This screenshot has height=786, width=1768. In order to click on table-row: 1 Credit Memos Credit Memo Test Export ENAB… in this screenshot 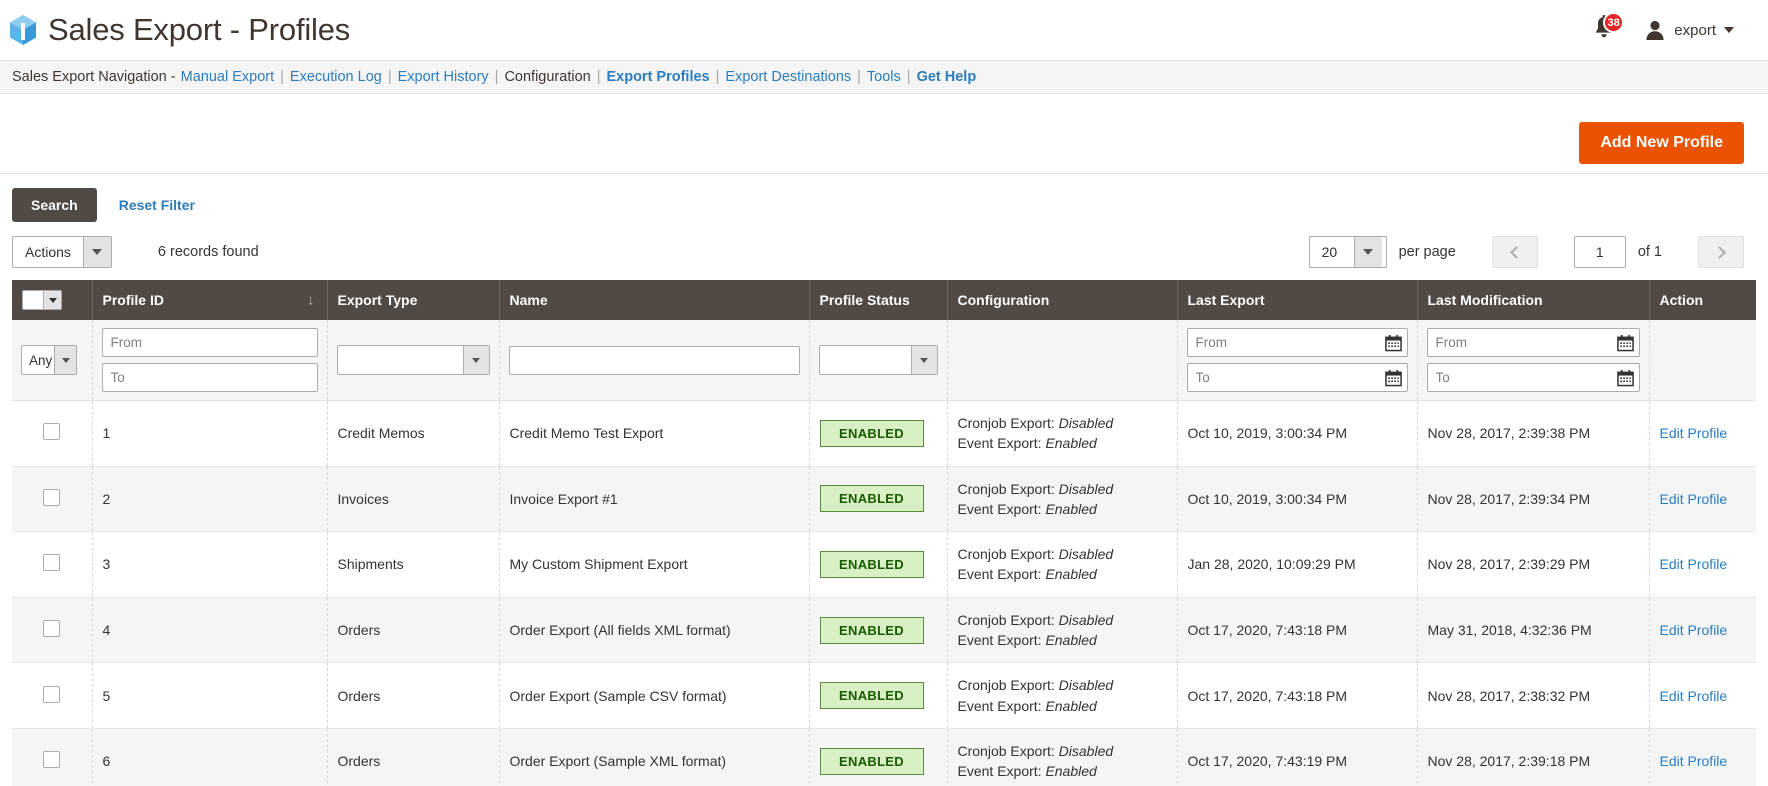, I will do `click(884, 433)`.